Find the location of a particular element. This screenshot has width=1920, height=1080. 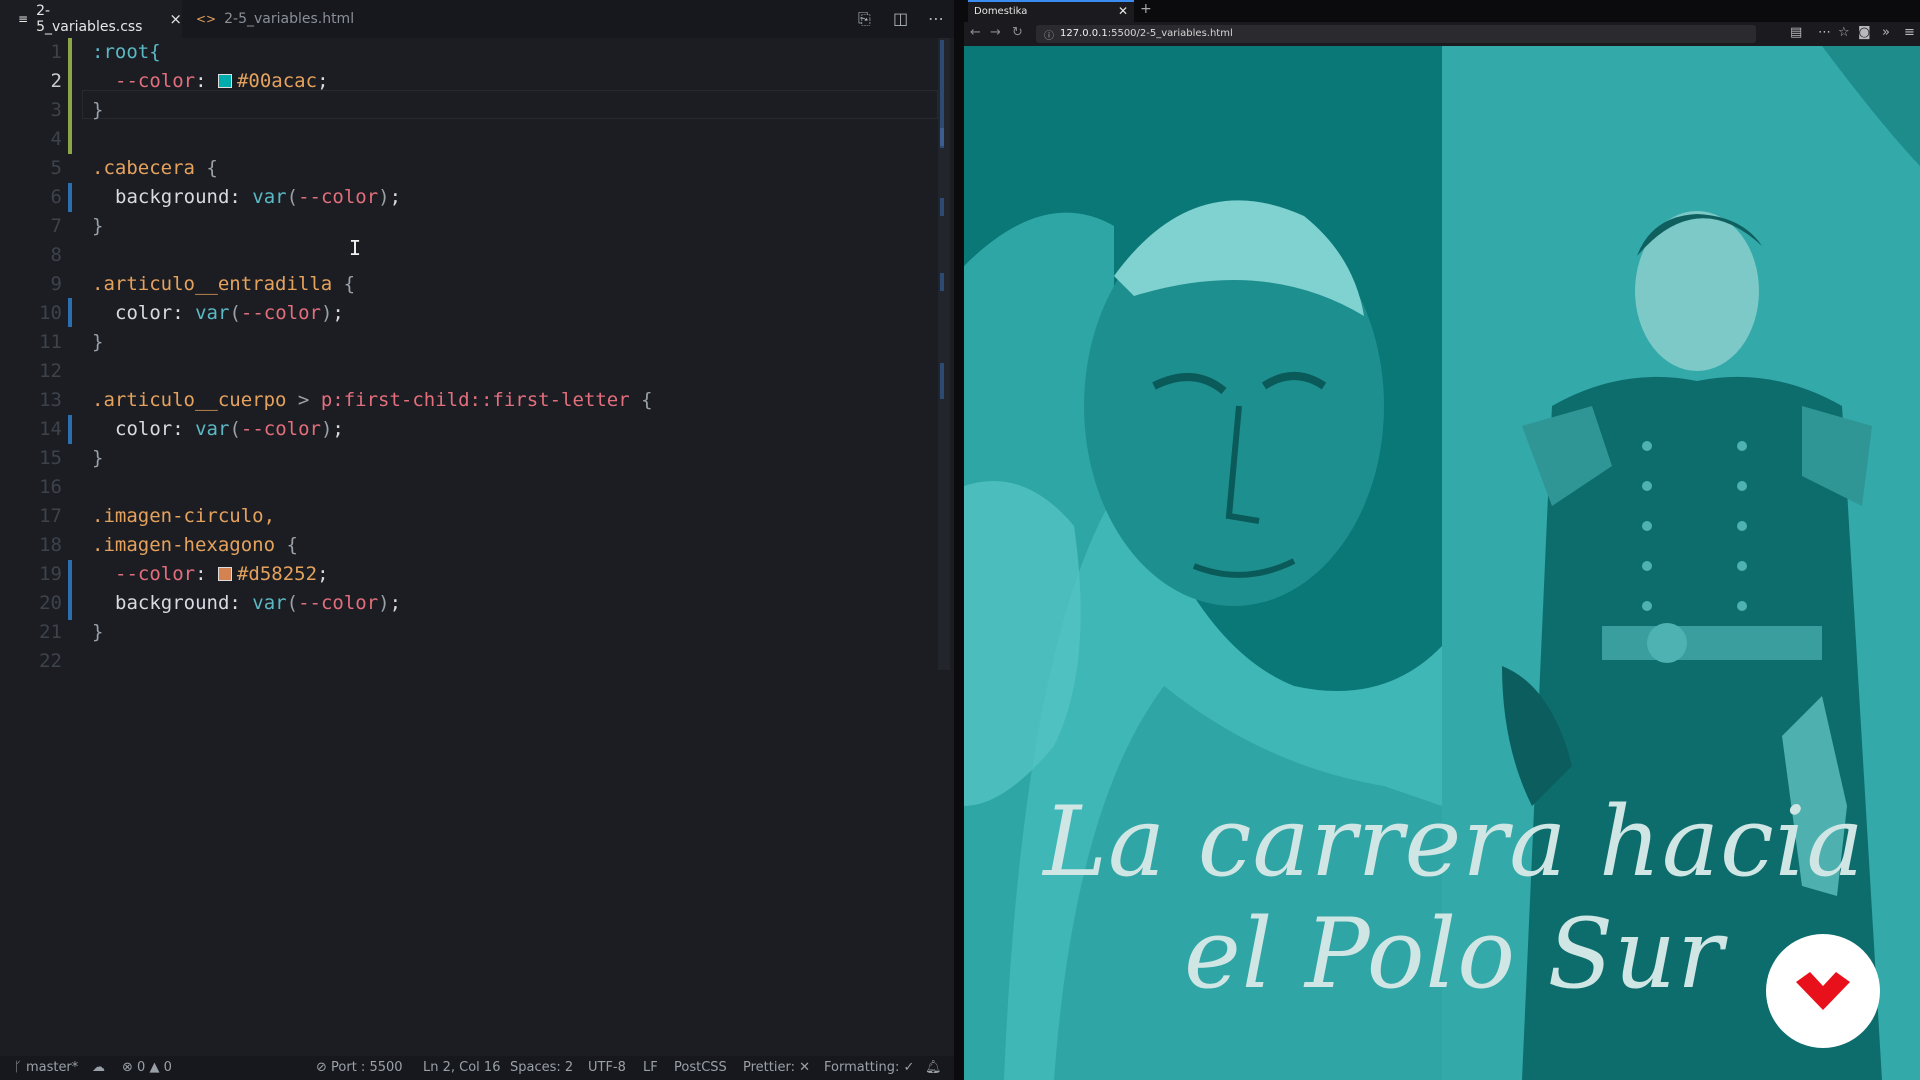

bookmark-star-icon: ☆ is located at coordinates (1844, 32).